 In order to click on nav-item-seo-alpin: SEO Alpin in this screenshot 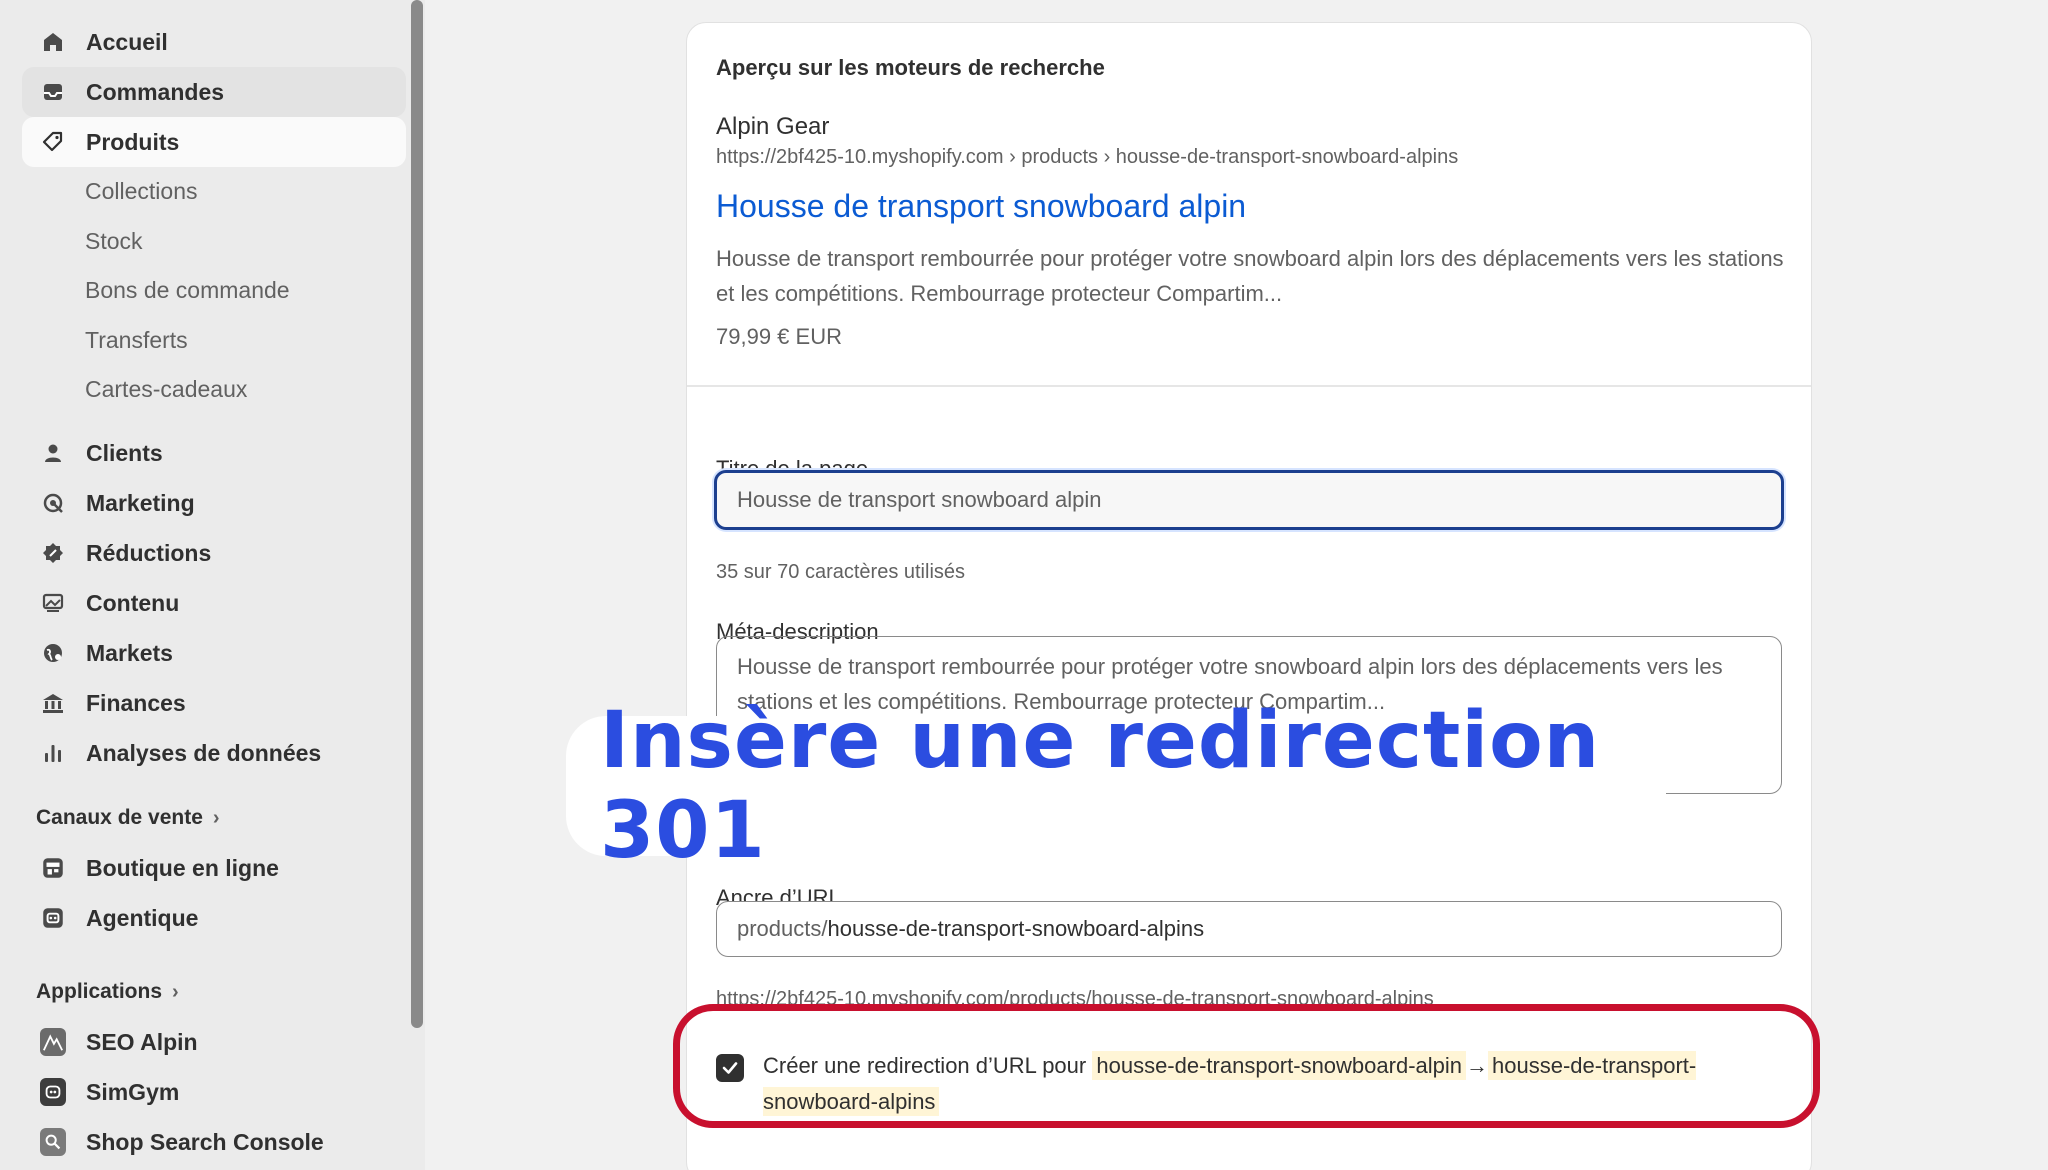, I will do `click(214, 1042)`.